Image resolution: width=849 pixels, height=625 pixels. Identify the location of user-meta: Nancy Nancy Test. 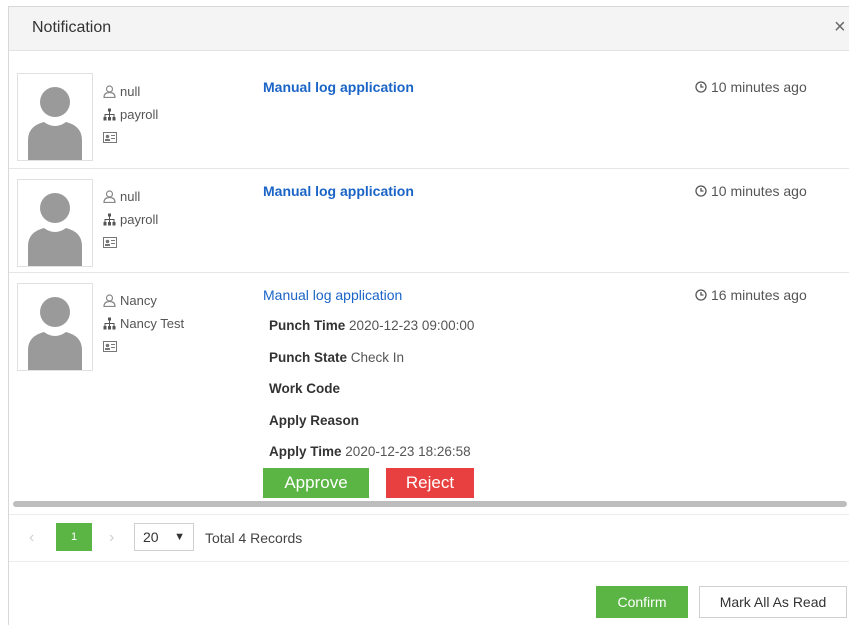
(143, 323).